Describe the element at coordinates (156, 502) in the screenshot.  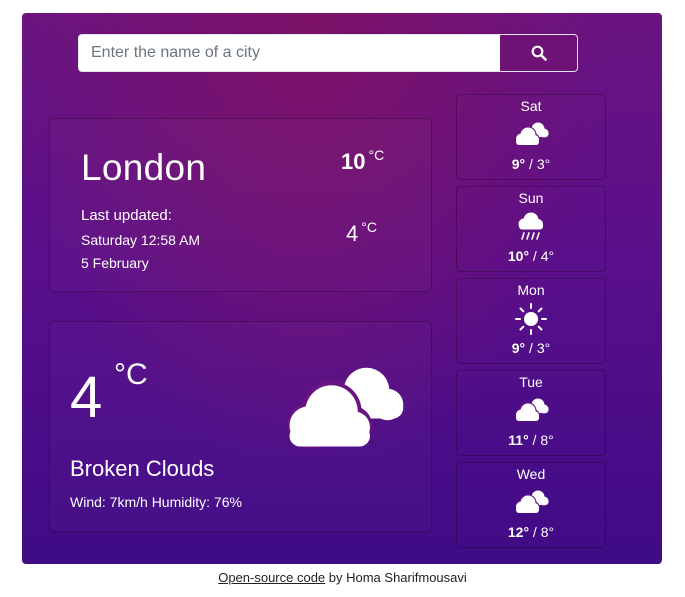
I see `wind-humidity: Wind: 7km/h Humidity: 76%` at that location.